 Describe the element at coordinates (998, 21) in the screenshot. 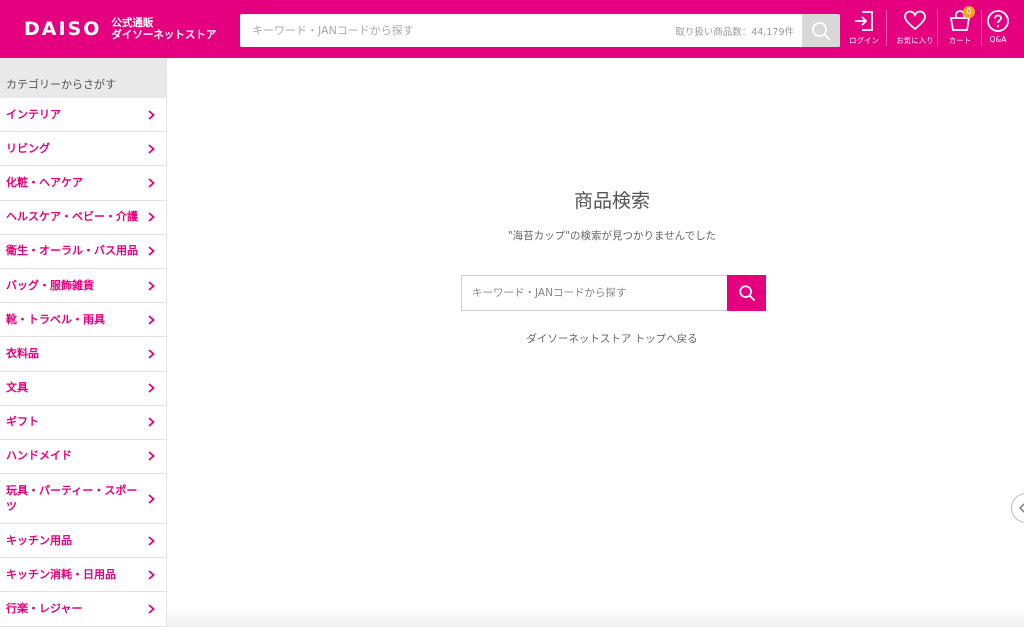

I see `help-icon` at that location.